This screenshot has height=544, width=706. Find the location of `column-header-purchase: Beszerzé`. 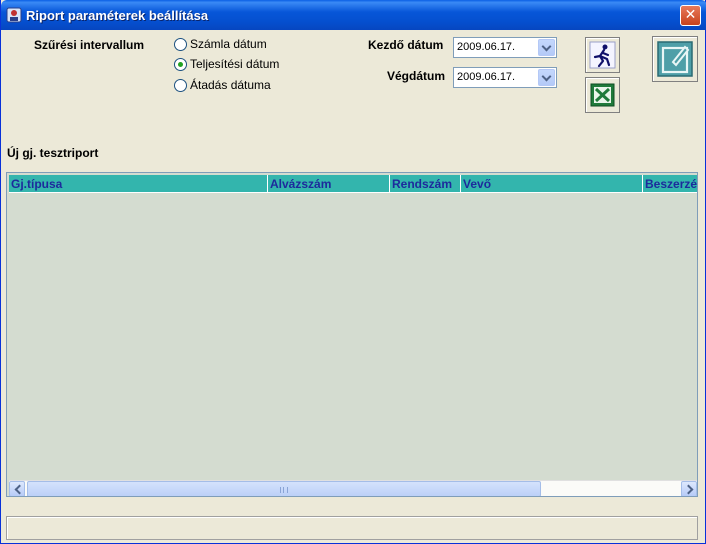

column-header-purchase: Beszerzé is located at coordinates (670, 184).